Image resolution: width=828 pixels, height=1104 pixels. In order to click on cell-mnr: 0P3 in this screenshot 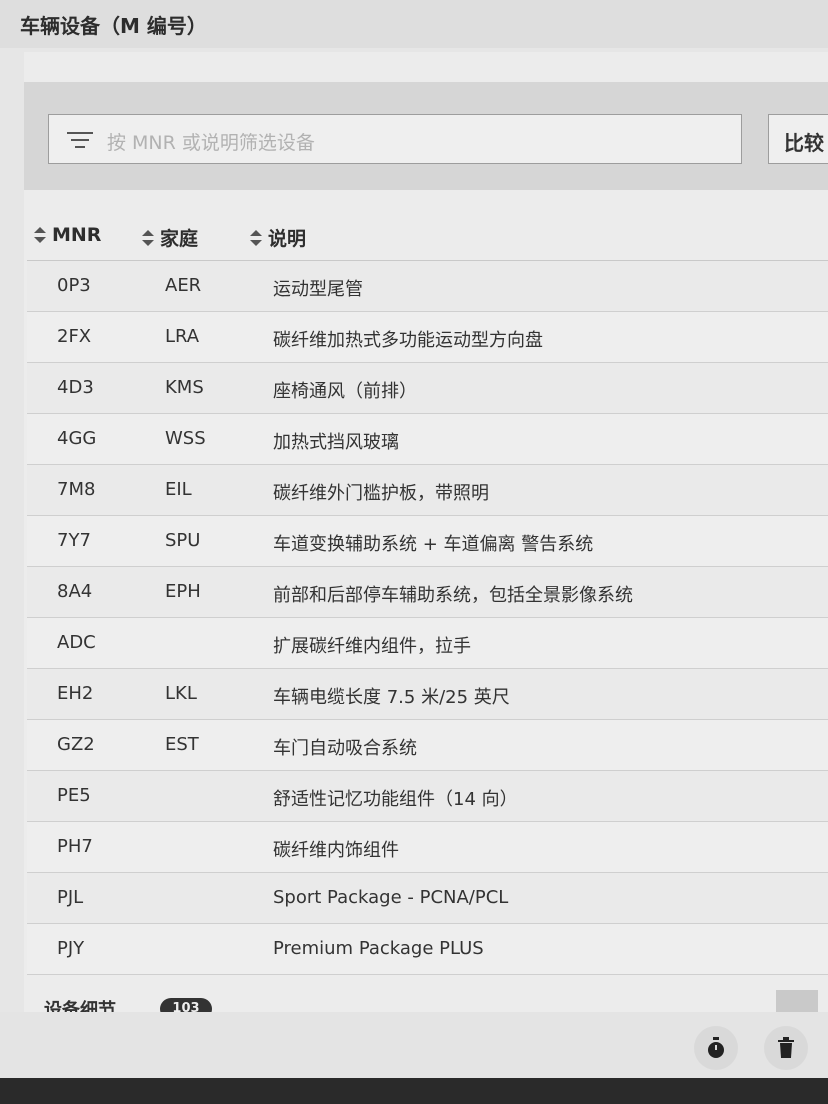, I will do `click(74, 285)`.